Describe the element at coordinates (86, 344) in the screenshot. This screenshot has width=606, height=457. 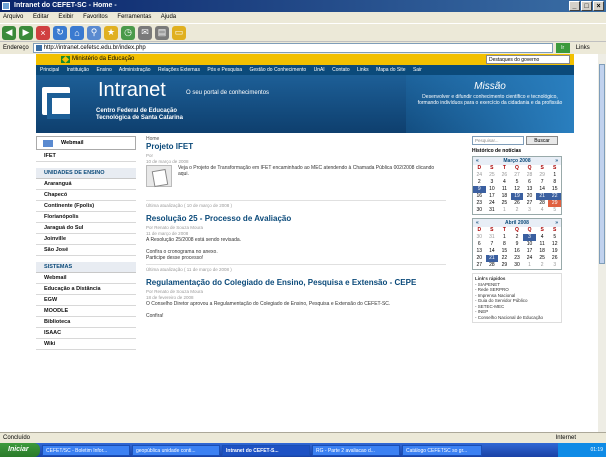
I see `sidebar-item-wiki: Wiki` at that location.